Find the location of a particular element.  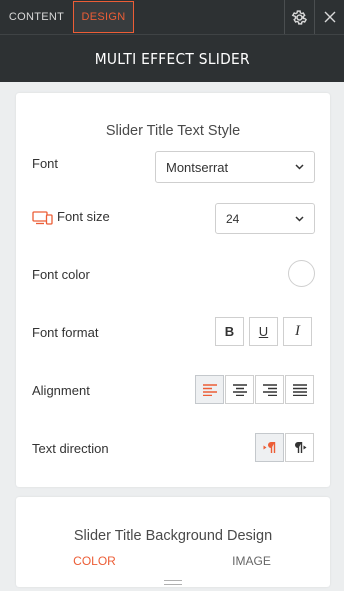

alignment-group is located at coordinates (254, 389).